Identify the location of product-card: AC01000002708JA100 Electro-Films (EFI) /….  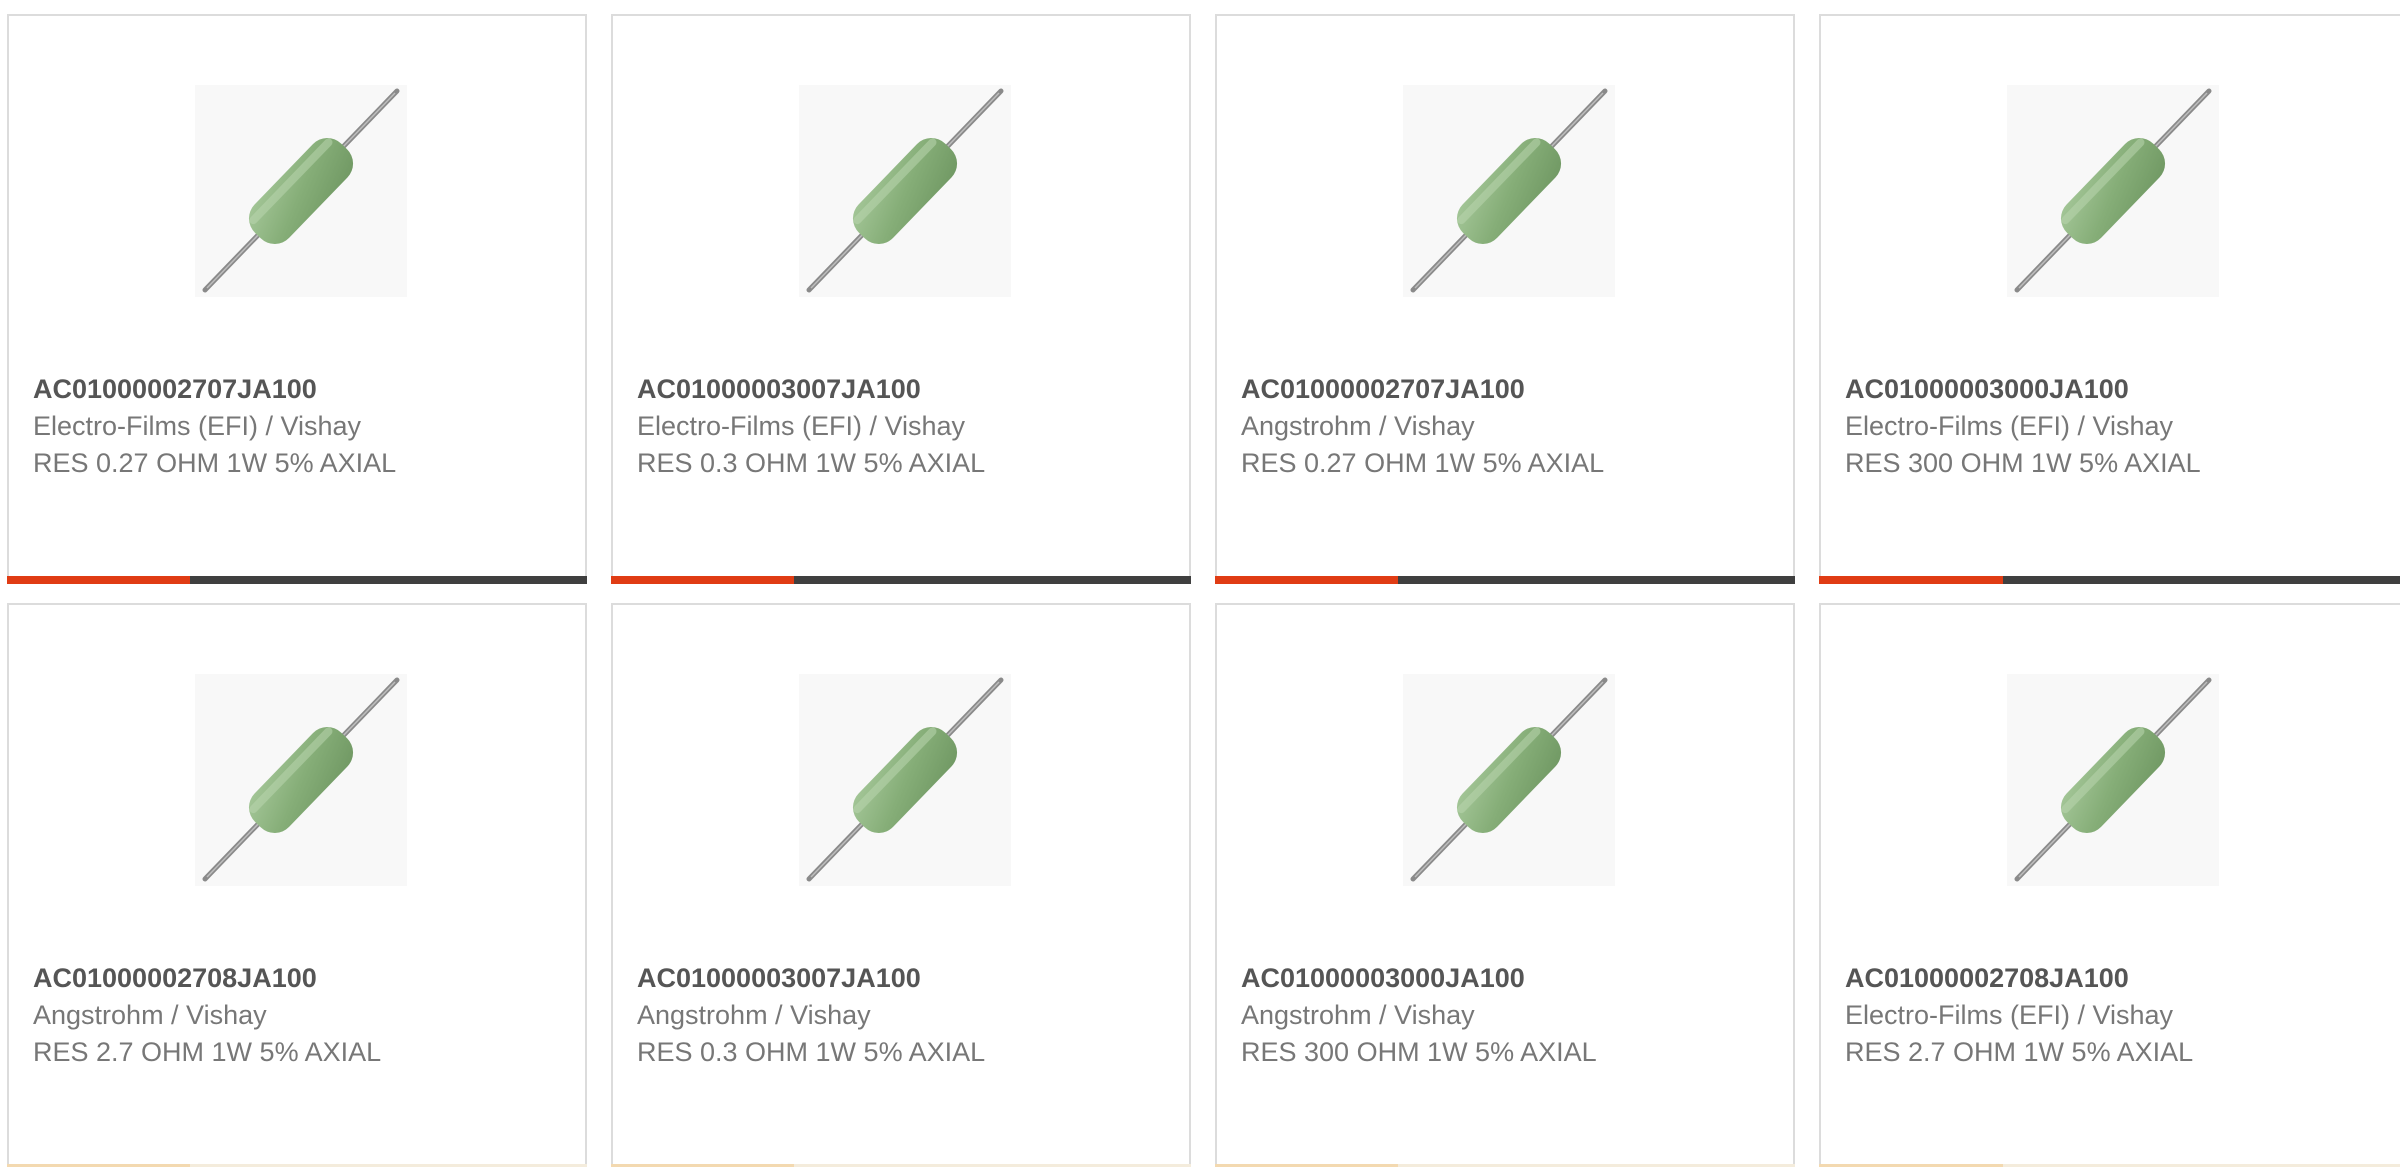
(2109, 885).